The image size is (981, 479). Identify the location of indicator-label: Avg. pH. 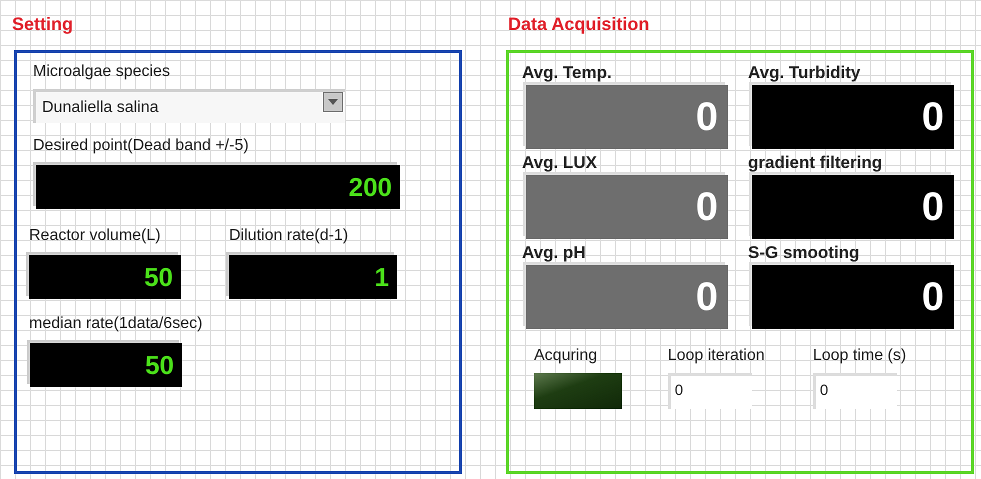
(554, 253).